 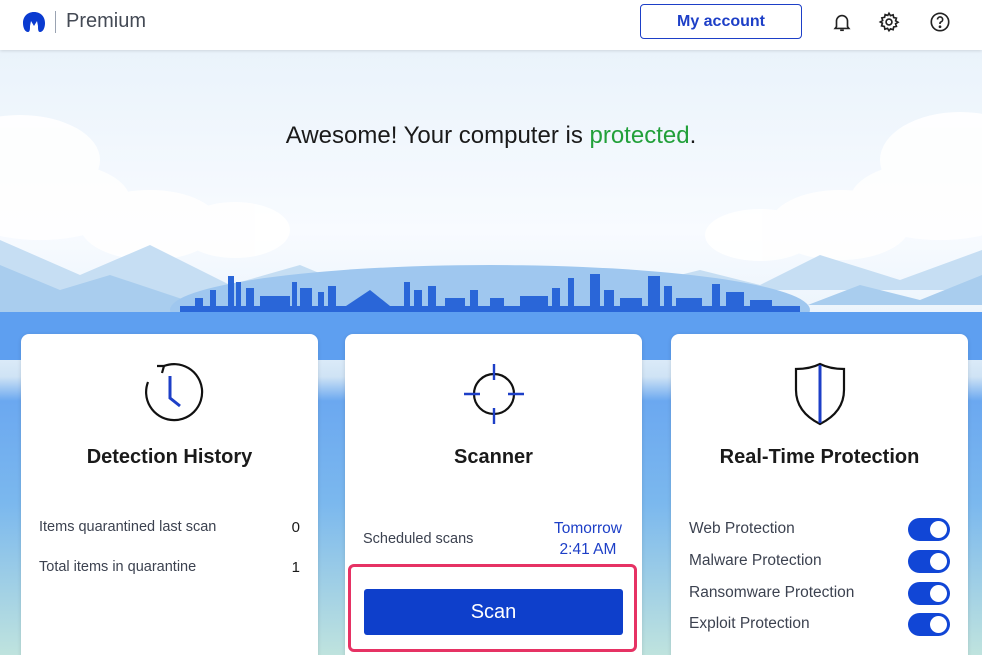 What do you see at coordinates (169, 457) in the screenshot?
I see `detection-history-title: Detection History` at bounding box center [169, 457].